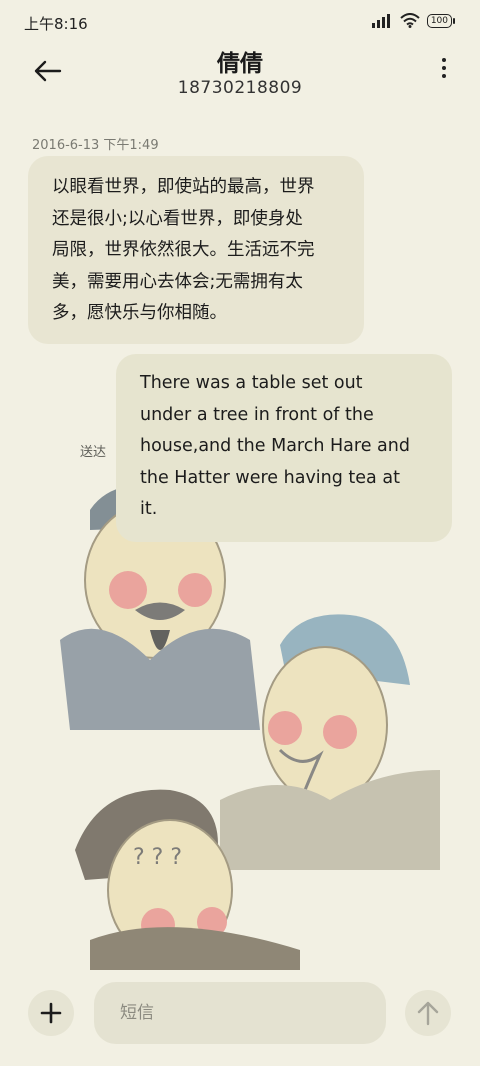  What do you see at coordinates (240, 1013) in the screenshot?
I see `message-input` at bounding box center [240, 1013].